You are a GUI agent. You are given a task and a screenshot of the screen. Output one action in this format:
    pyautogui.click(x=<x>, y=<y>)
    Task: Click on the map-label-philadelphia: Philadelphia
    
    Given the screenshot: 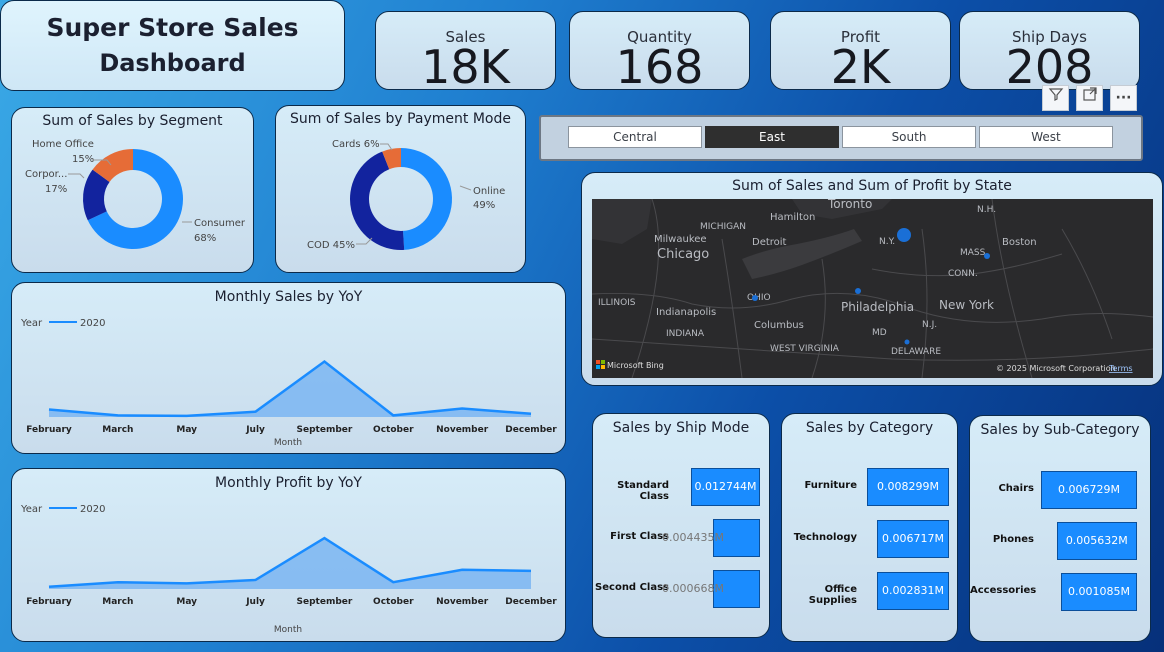 What is the action you would take?
    pyautogui.click(x=877, y=307)
    